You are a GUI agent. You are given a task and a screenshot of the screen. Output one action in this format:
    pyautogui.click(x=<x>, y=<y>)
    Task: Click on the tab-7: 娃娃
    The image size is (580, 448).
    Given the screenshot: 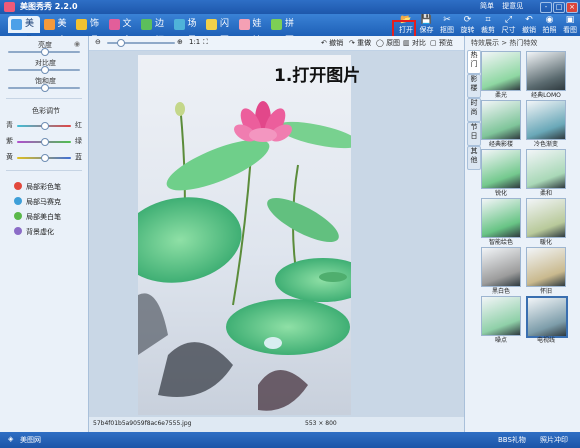 What is the action you would take?
    pyautogui.click(x=252, y=31)
    